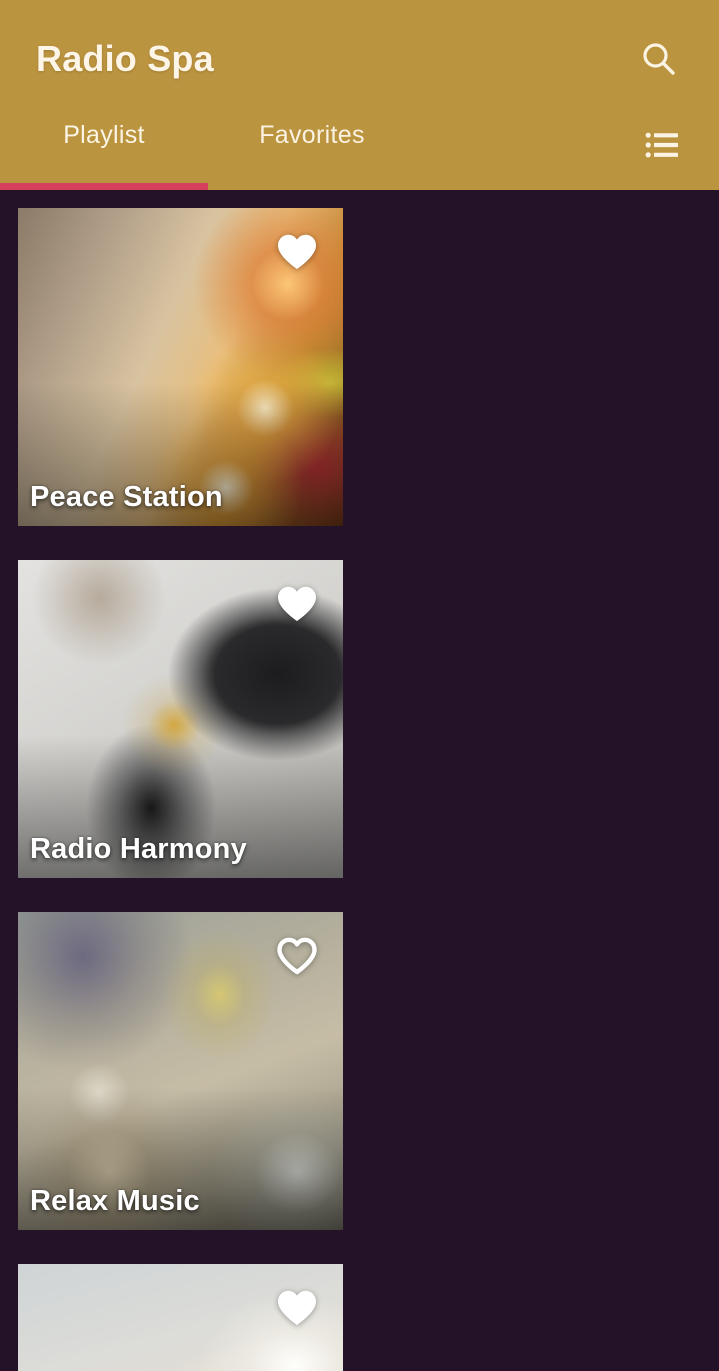 The height and width of the screenshot is (1371, 719). I want to click on search-button, so click(659, 59).